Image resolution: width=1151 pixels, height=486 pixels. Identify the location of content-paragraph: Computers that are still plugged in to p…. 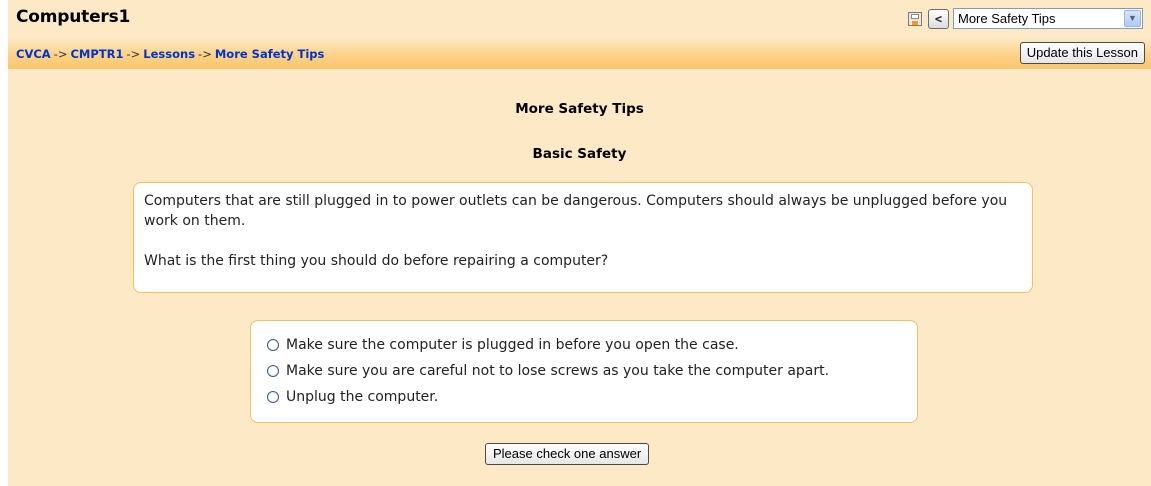
(576, 211).